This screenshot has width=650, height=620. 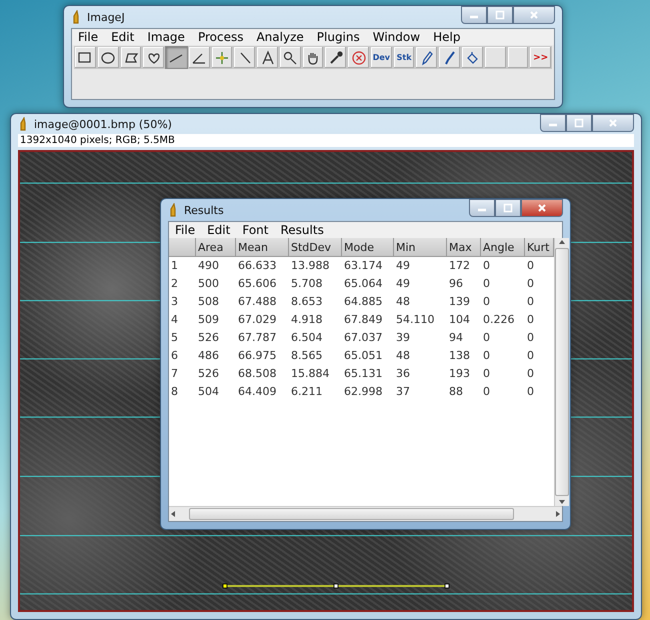 I want to click on table-cell-text: 5.708, so click(x=307, y=284).